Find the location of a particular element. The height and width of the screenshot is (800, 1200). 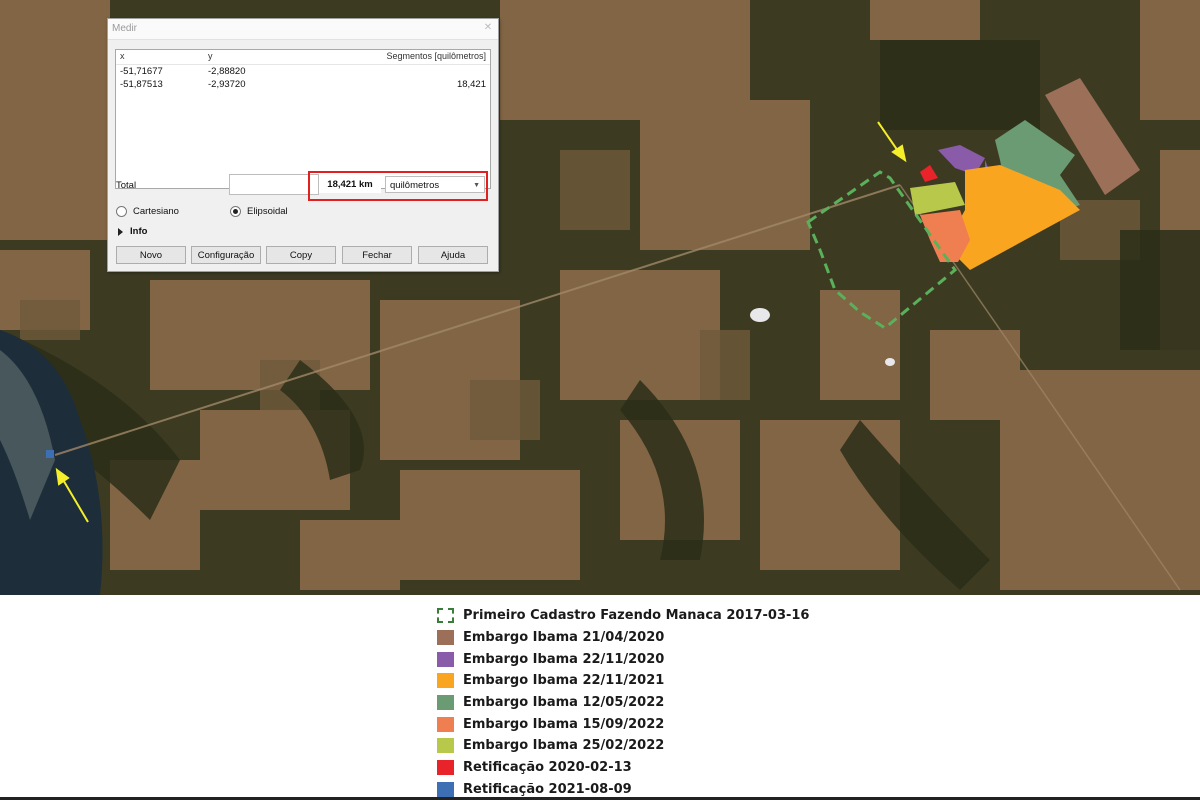

legend-label: Embargo Ibama 12/05/2022 is located at coordinates (564, 703).